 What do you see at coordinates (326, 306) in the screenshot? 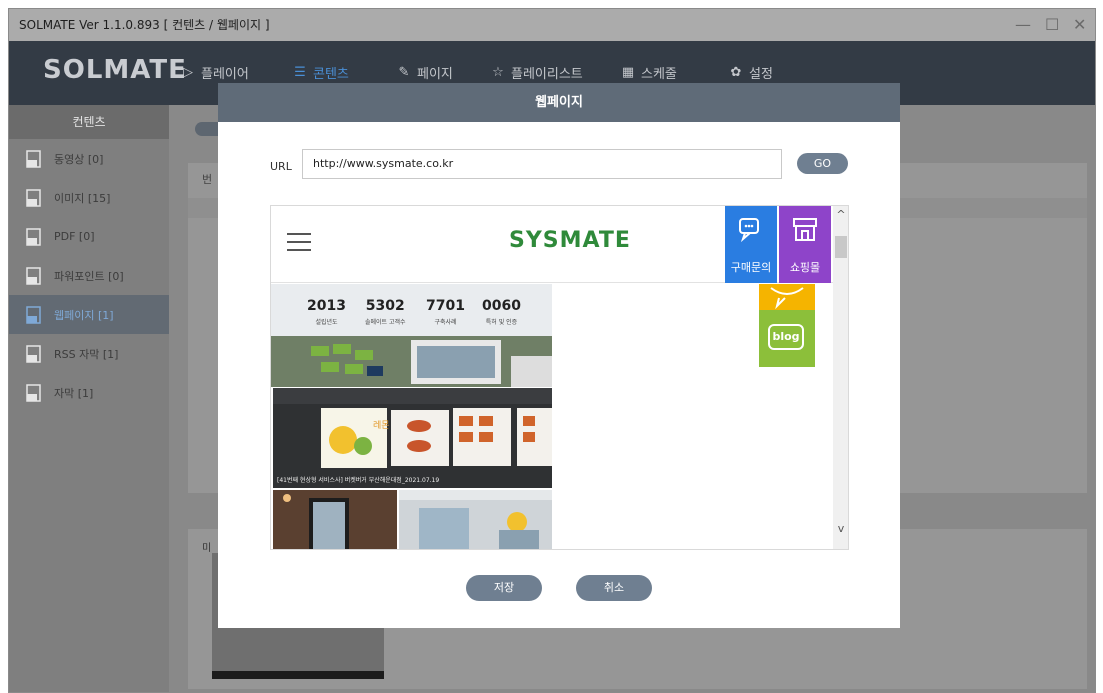
I see `stat-number: 2013` at bounding box center [326, 306].